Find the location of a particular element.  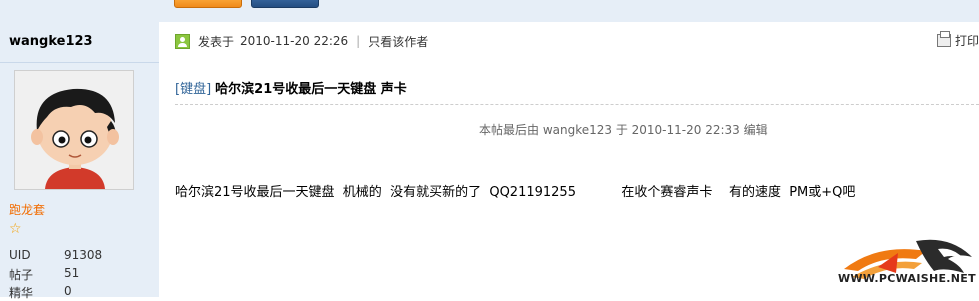

new-post-button is located at coordinates (285, 4).